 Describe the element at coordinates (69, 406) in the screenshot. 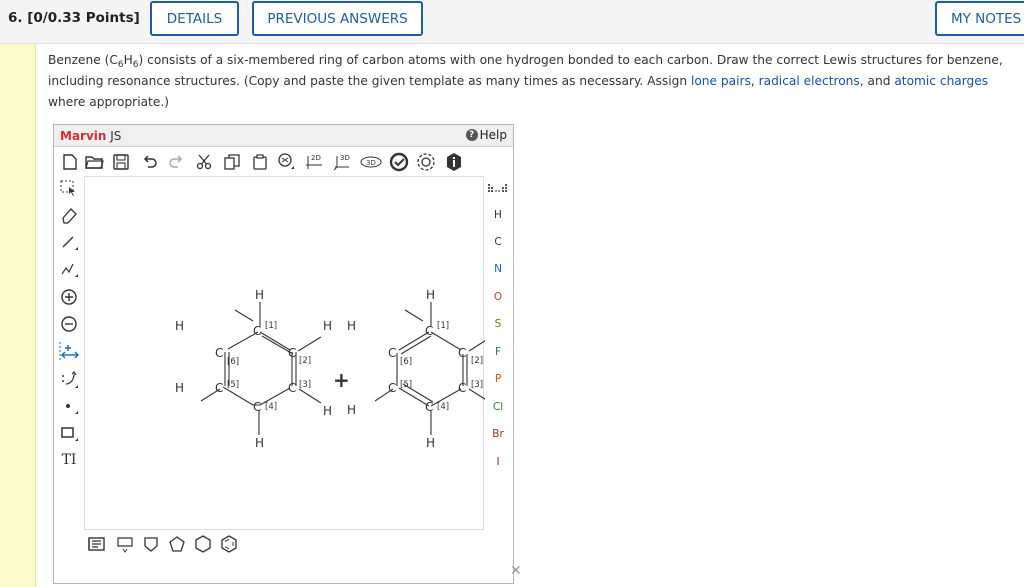

I see `radical-icon` at that location.